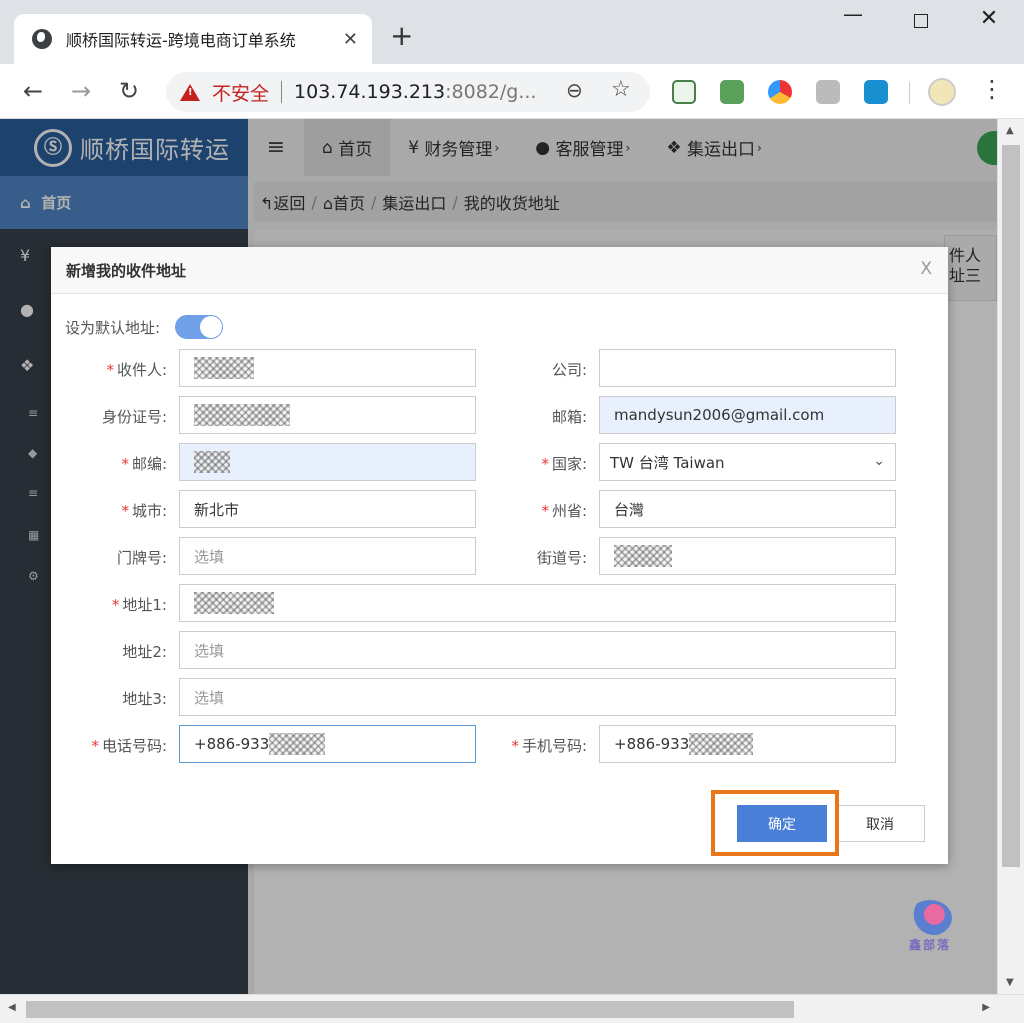 This screenshot has width=1024, height=1023. What do you see at coordinates (350, 39) in the screenshot?
I see `tab-close-icon: ✕` at bounding box center [350, 39].